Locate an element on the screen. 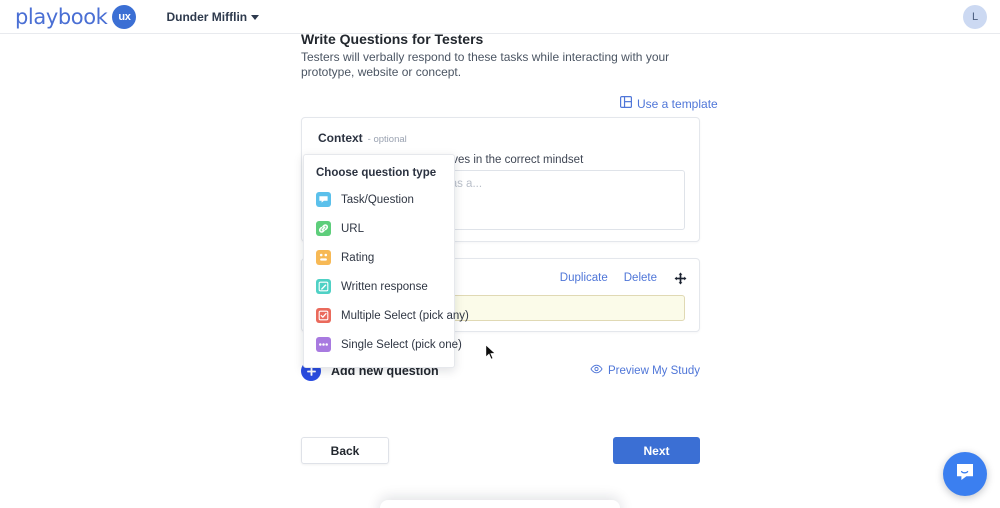 The width and height of the screenshot is (1000, 508). chevron-down-icon is located at coordinates (255, 17).